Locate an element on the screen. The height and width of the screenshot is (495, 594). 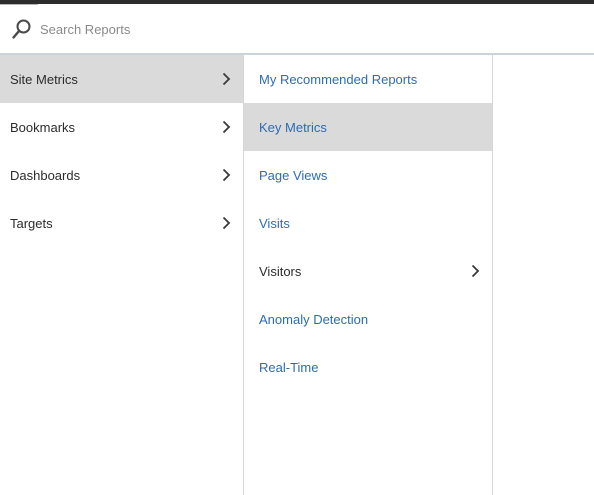
report-item-label: Page Views is located at coordinates (293, 175).